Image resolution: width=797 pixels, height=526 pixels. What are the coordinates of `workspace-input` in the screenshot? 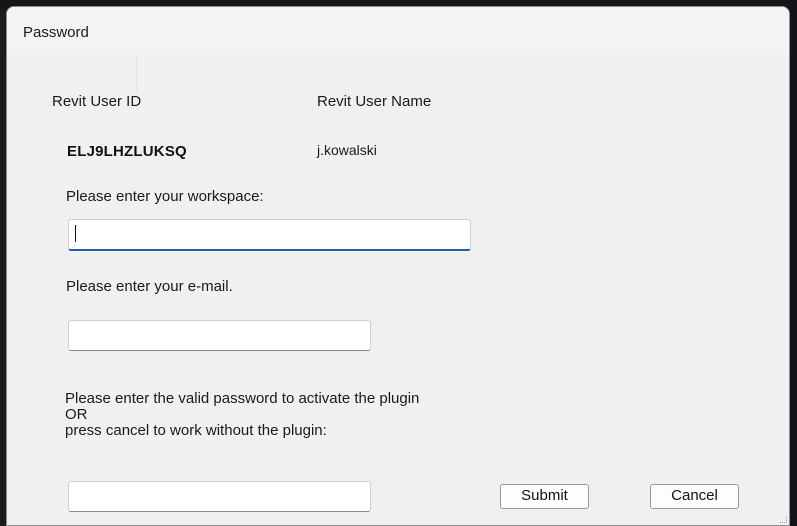 It's located at (269, 235).